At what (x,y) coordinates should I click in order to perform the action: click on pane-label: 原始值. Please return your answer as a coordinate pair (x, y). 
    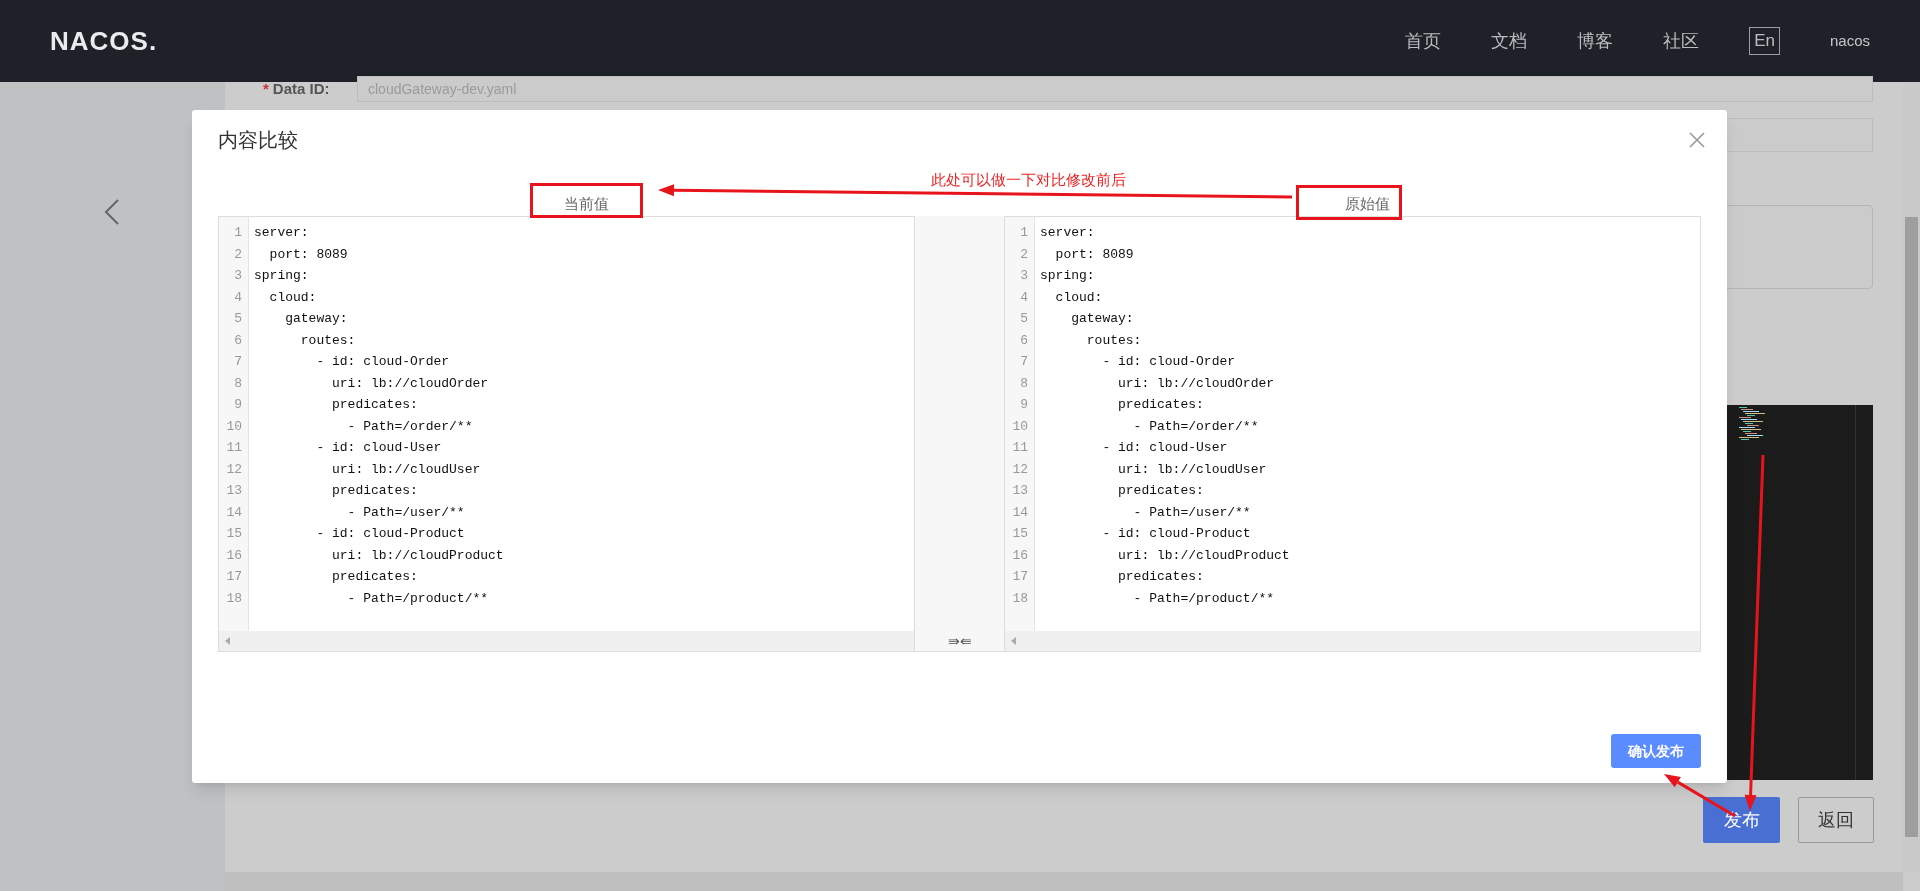
    Looking at the image, I should click on (1367, 204).